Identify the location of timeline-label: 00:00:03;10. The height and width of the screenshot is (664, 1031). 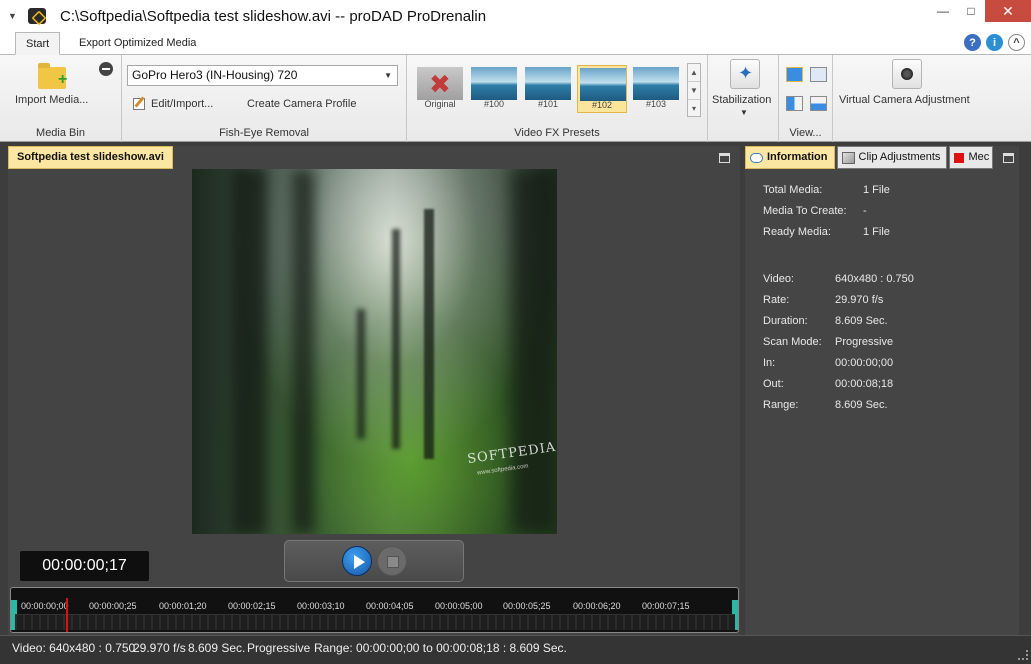
(321, 606).